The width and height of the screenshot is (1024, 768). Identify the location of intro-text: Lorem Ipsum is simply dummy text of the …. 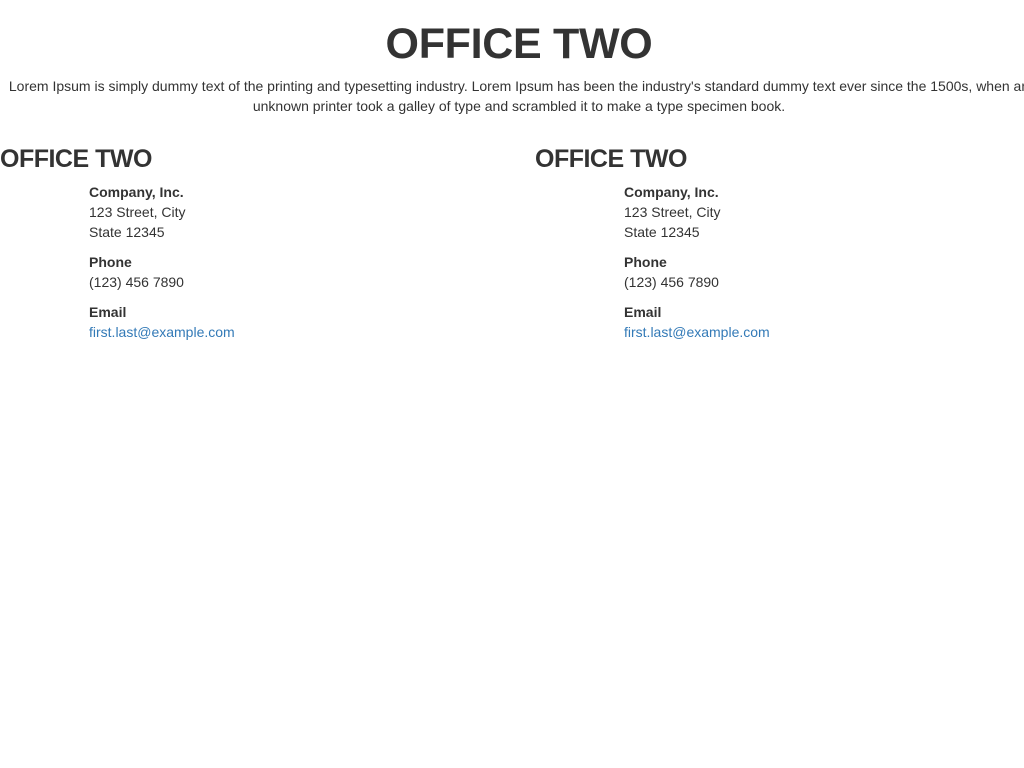
(516, 96).